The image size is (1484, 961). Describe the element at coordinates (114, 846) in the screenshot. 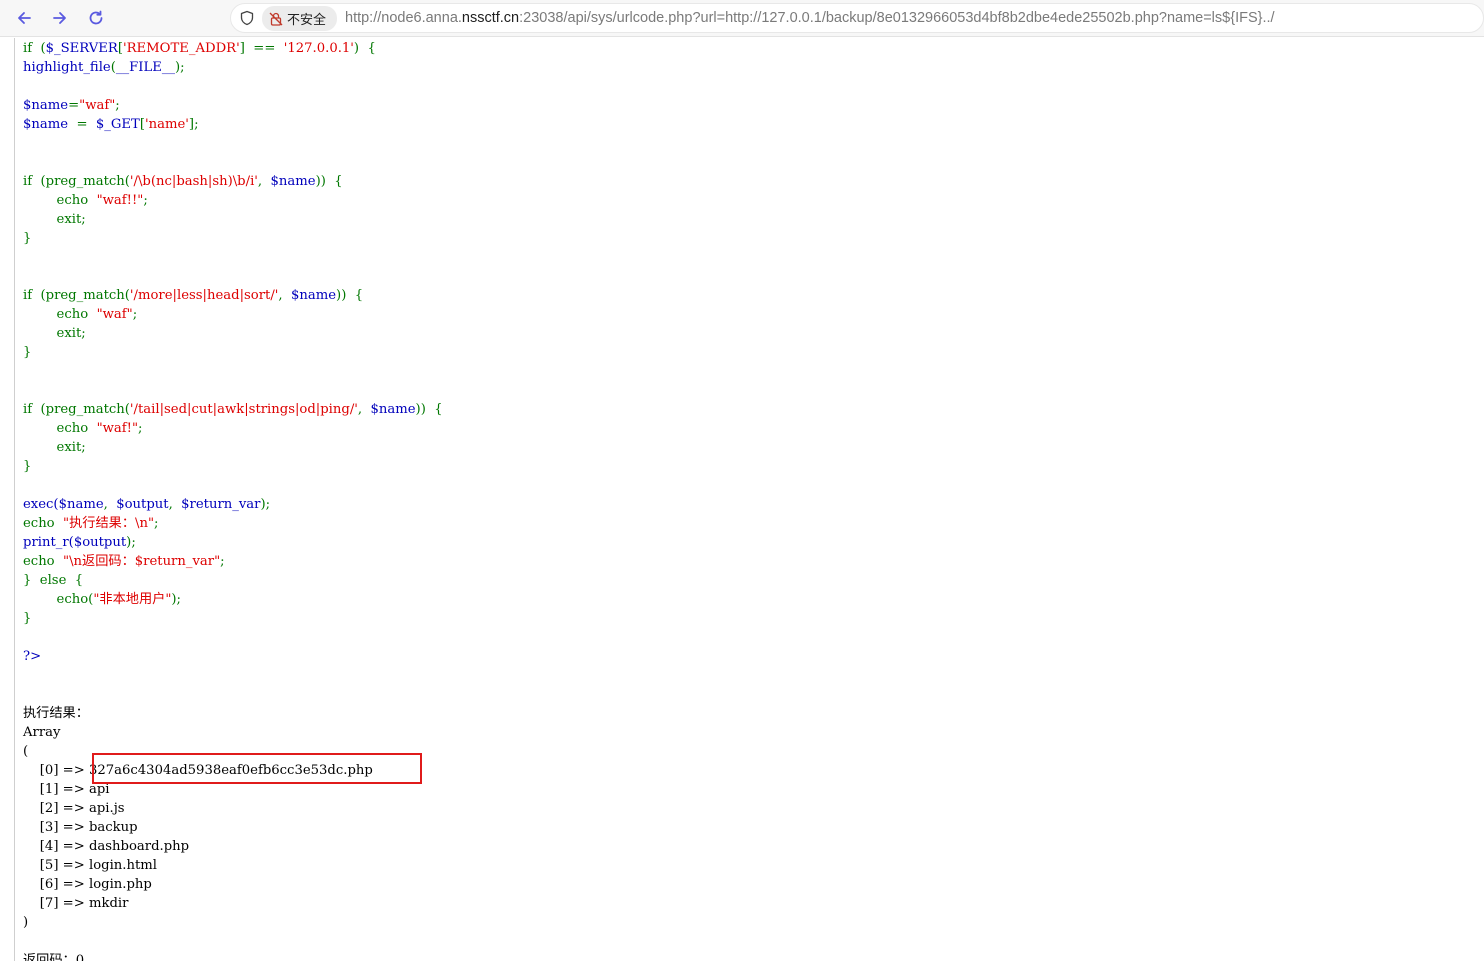

I see `list-item: [4] => dashboard.php` at that location.